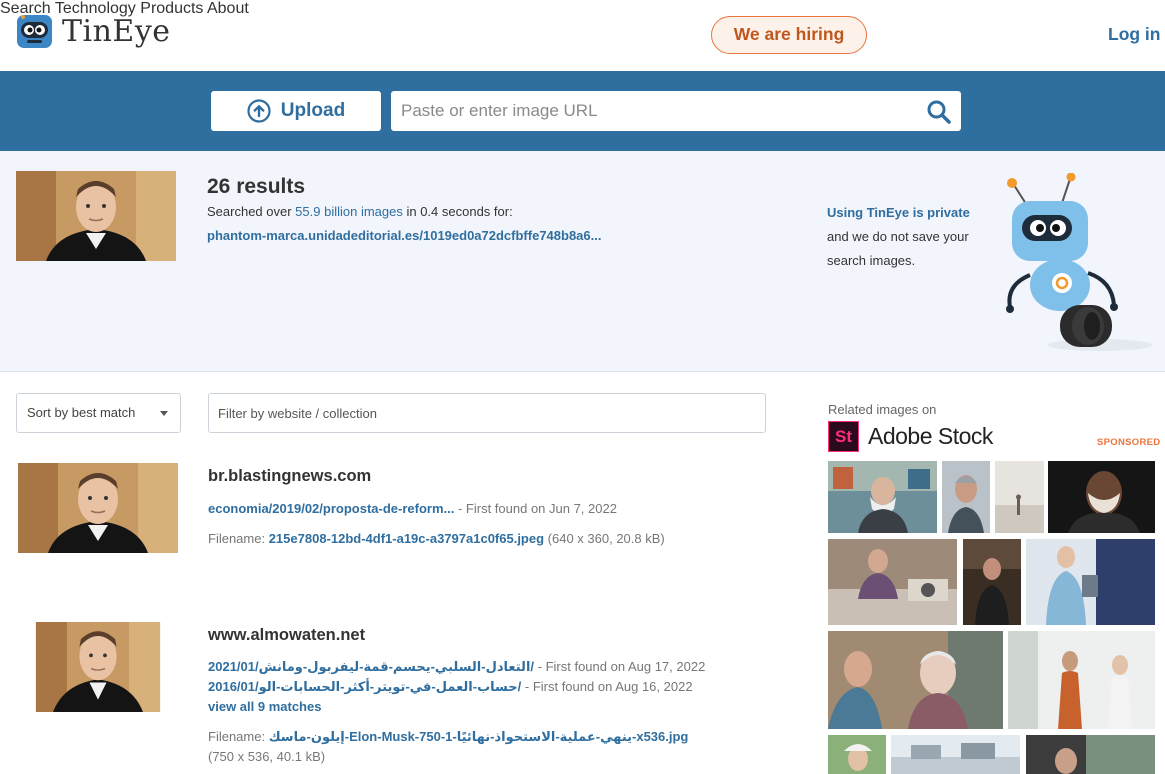 Image resolution: width=1165 pixels, height=774 pixels. What do you see at coordinates (871, 260) in the screenshot?
I see `privacy-text-2: search images.` at bounding box center [871, 260].